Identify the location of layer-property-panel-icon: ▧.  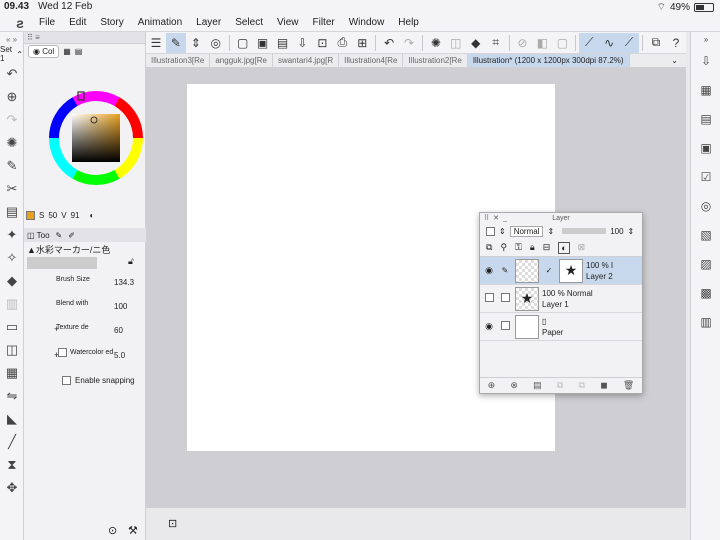
(705, 234).